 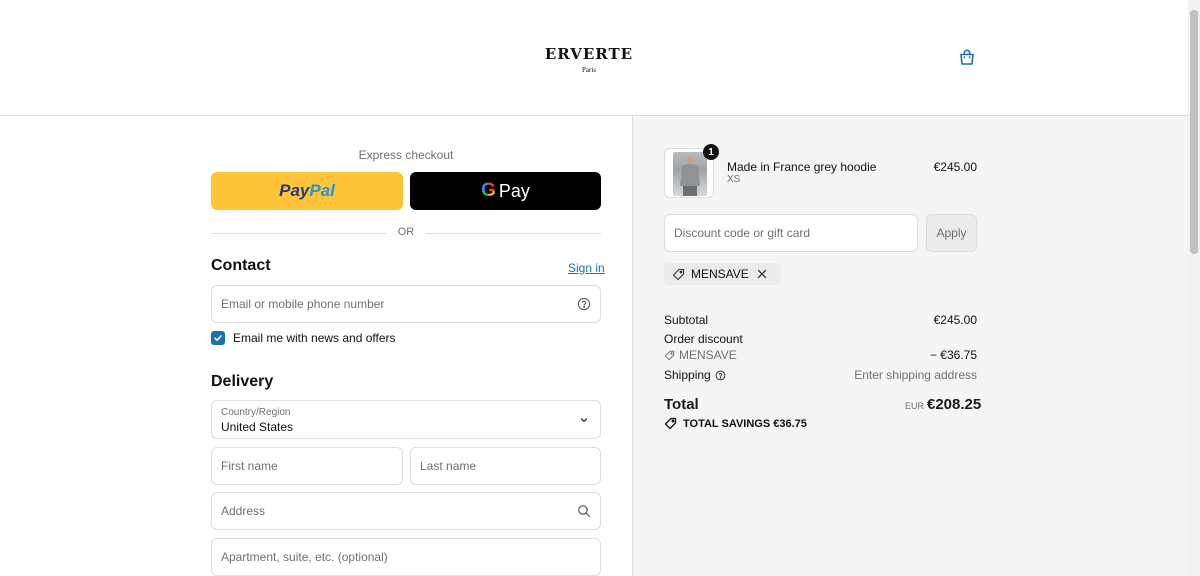 I want to click on page-scrollbar, so click(x=1194, y=288).